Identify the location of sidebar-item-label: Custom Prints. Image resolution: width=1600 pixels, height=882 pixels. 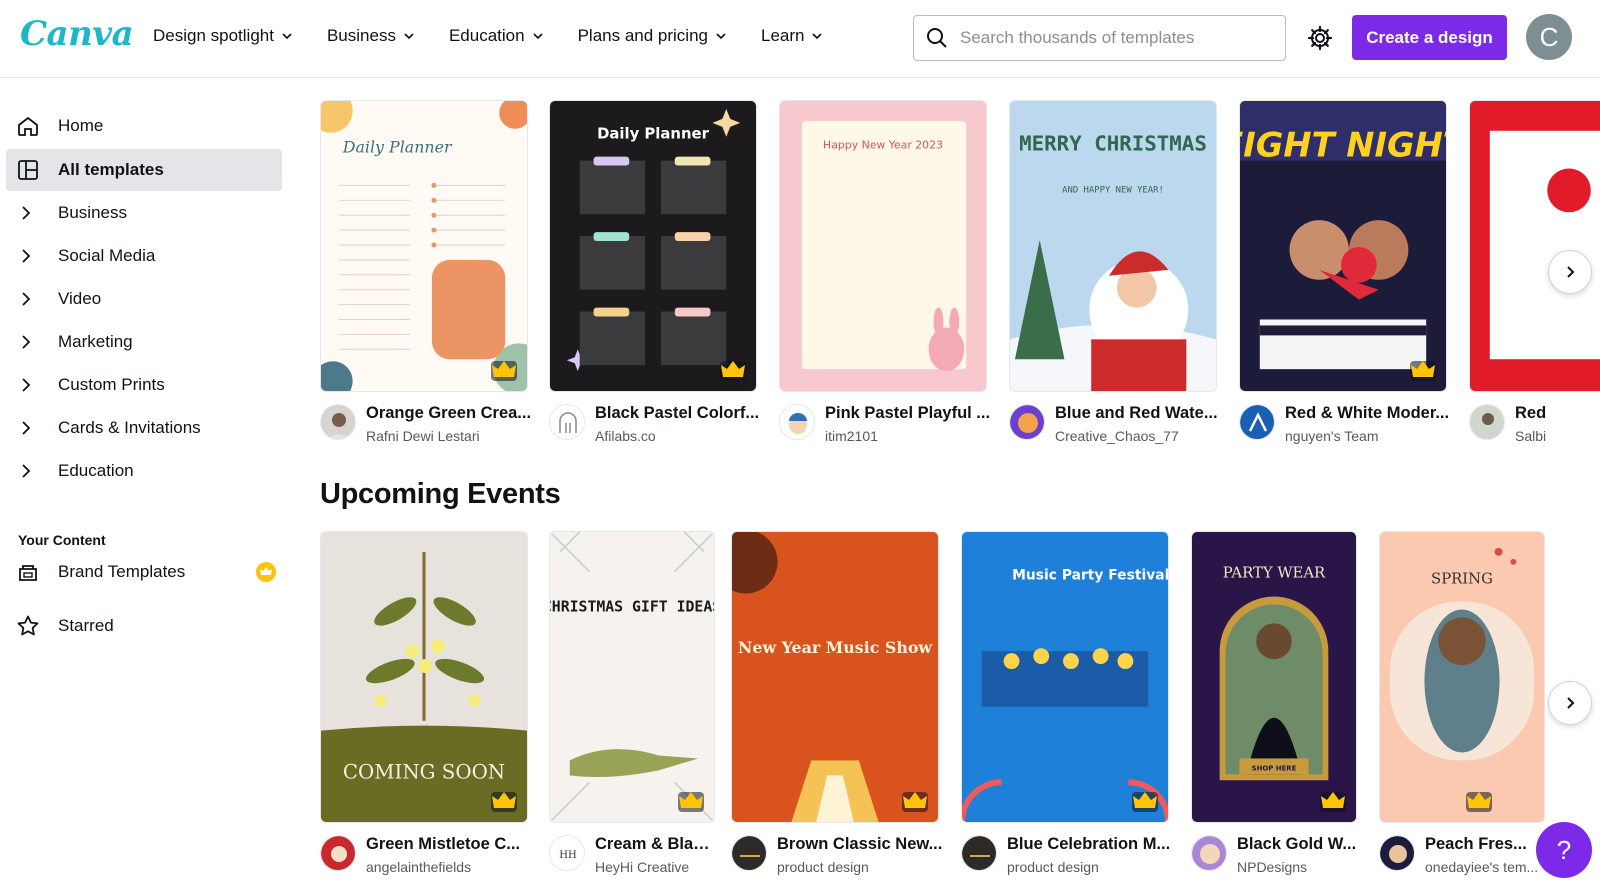
(111, 384).